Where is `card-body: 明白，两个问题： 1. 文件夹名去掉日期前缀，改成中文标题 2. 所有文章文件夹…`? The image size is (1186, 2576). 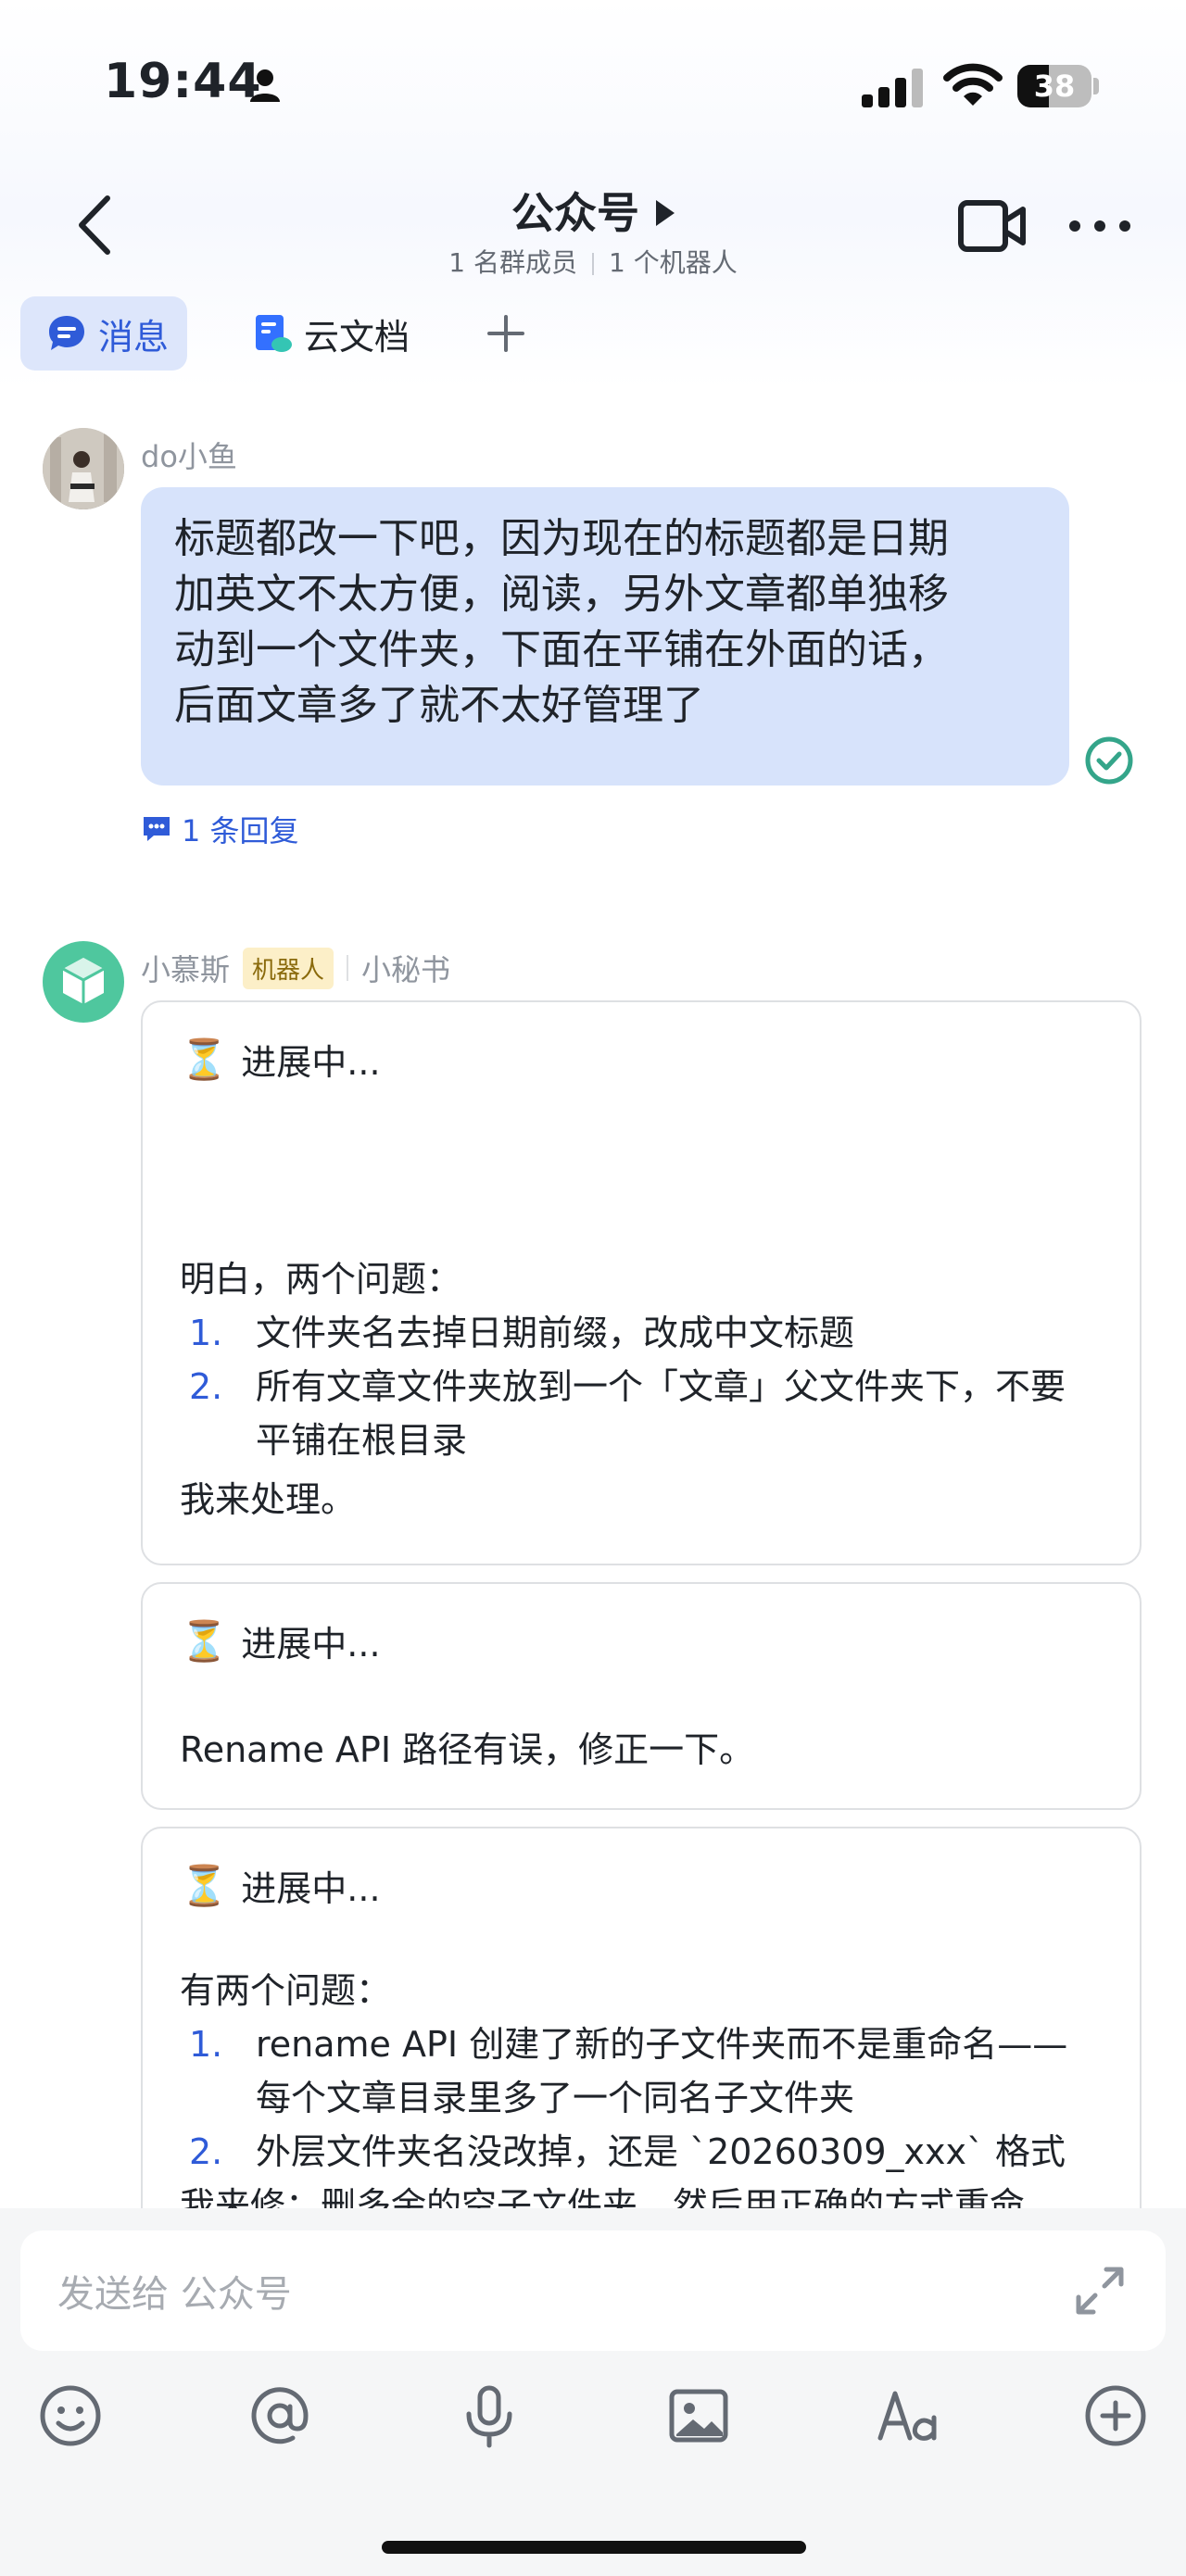 card-body: 明白，两个问题： 1. 文件夹名去掉日期前缀，改成中文标题 2. 所有文章文件夹… is located at coordinates (648, 1389).